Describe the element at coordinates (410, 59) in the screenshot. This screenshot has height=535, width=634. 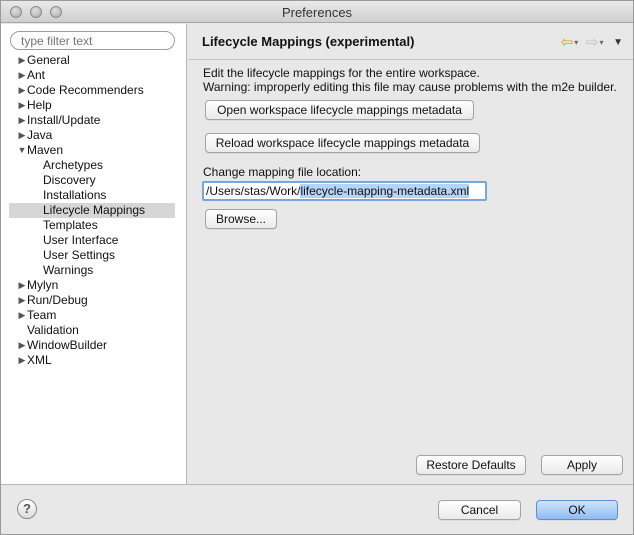
I see `header-divider` at that location.